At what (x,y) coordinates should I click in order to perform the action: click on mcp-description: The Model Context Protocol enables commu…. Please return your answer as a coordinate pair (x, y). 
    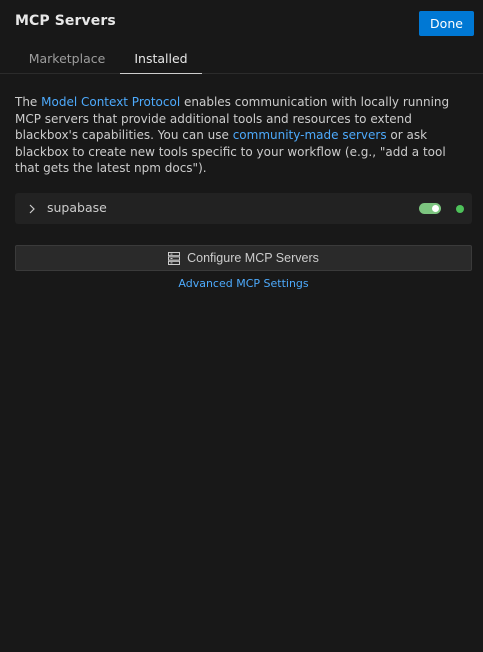
    Looking at the image, I should click on (244, 135).